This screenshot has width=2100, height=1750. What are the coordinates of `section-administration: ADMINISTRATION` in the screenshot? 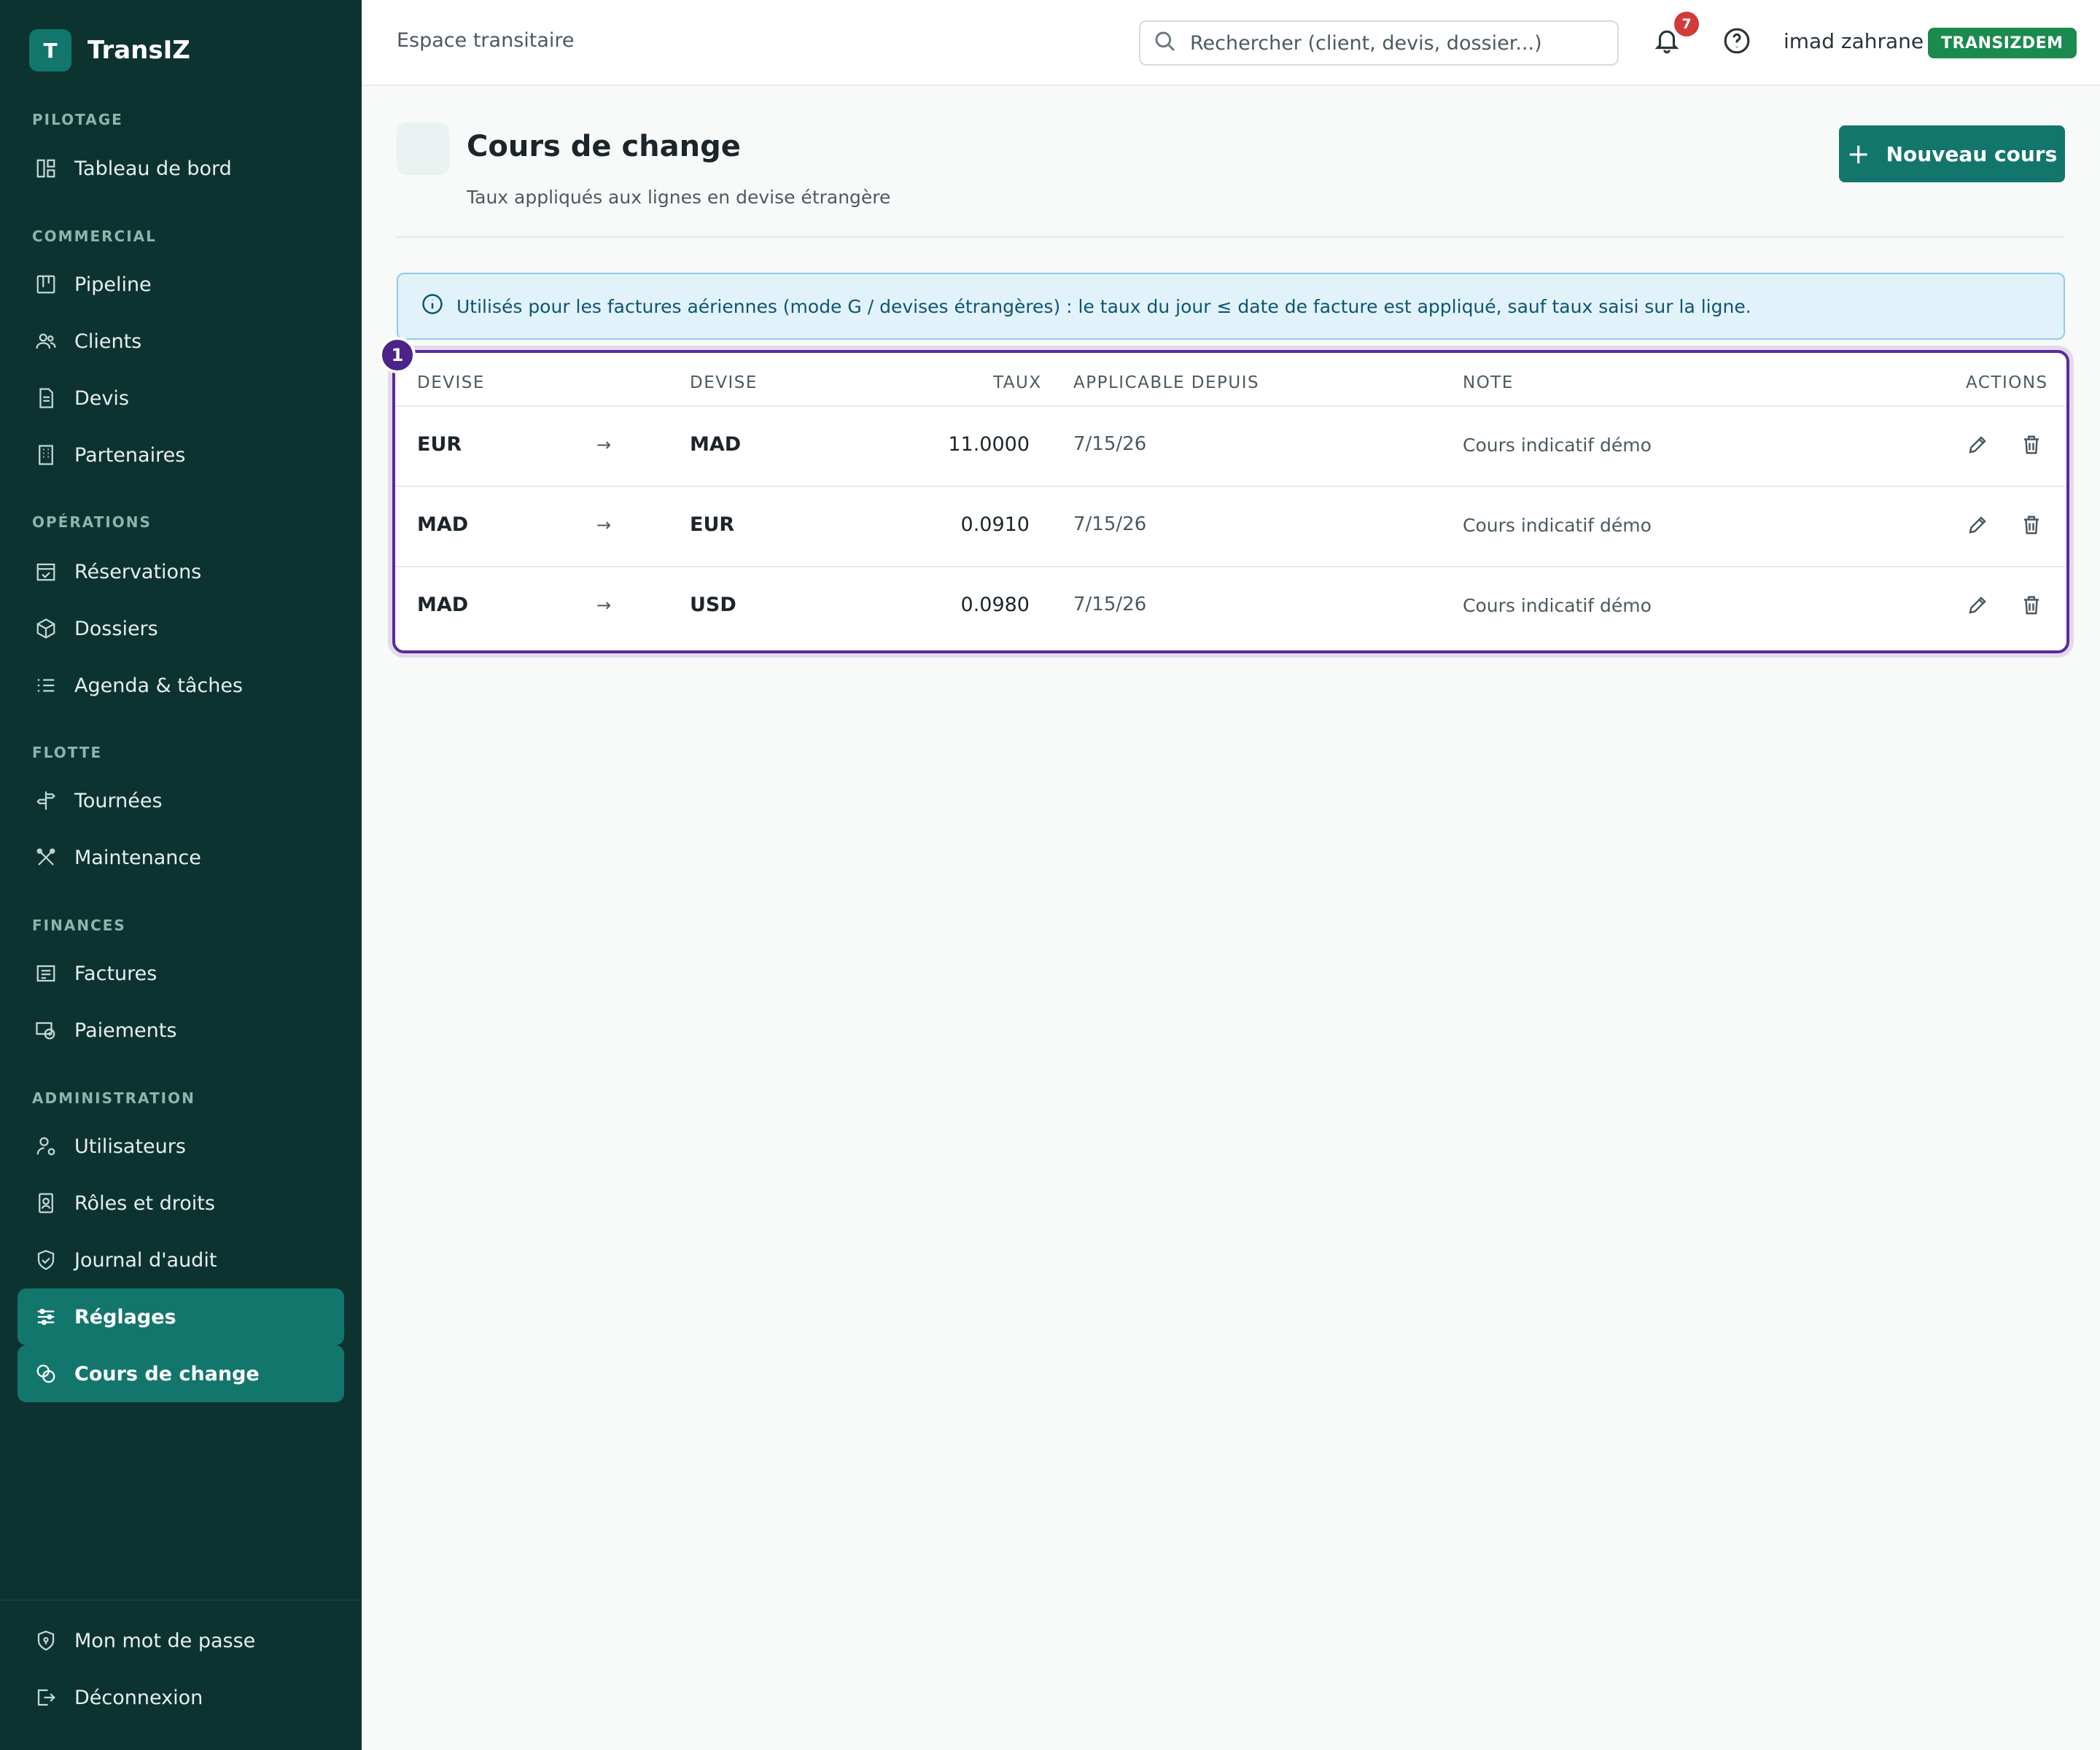 It's located at (113, 1098).